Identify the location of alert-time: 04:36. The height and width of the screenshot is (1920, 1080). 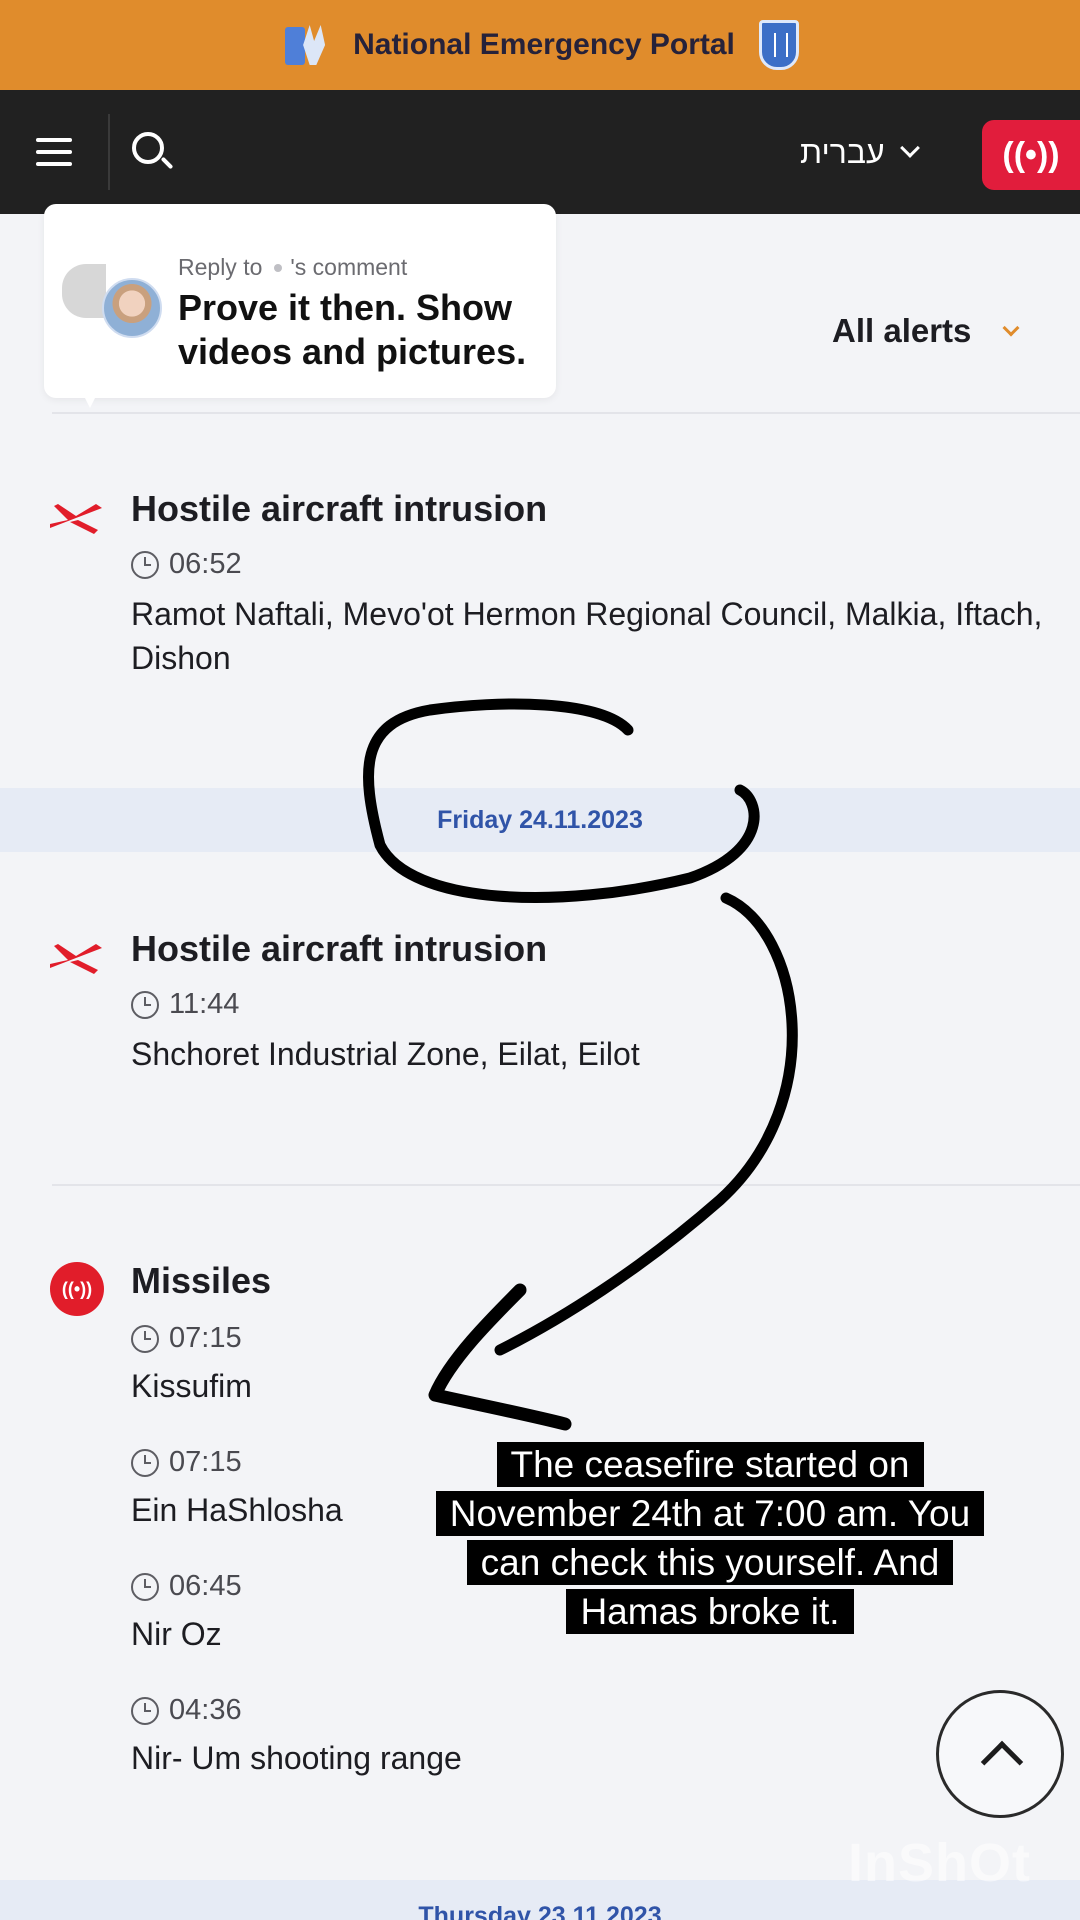
(186, 1710).